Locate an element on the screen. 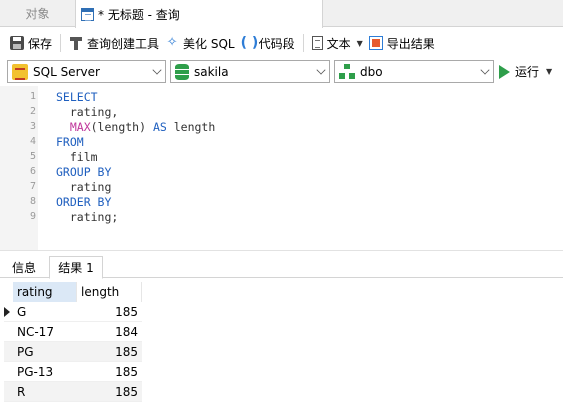  text-menu-button: 文本 ▼ is located at coordinates (337, 43).